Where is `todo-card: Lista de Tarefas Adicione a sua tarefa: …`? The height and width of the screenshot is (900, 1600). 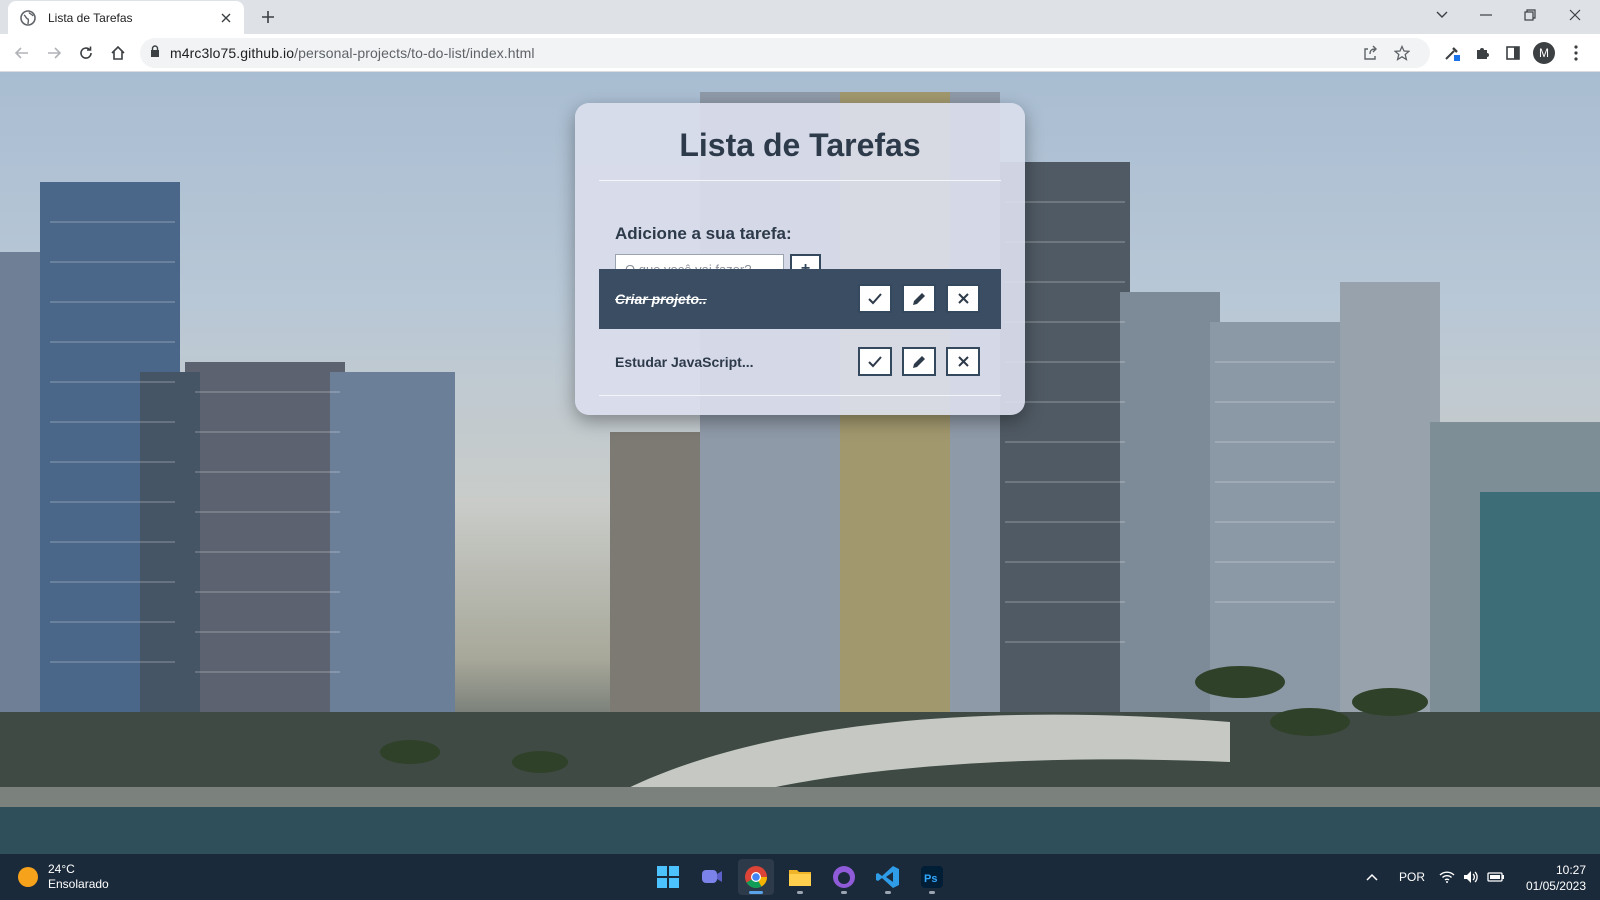
todo-card: Lista de Tarefas Adicione a sua tarefa: … is located at coordinates (800, 259).